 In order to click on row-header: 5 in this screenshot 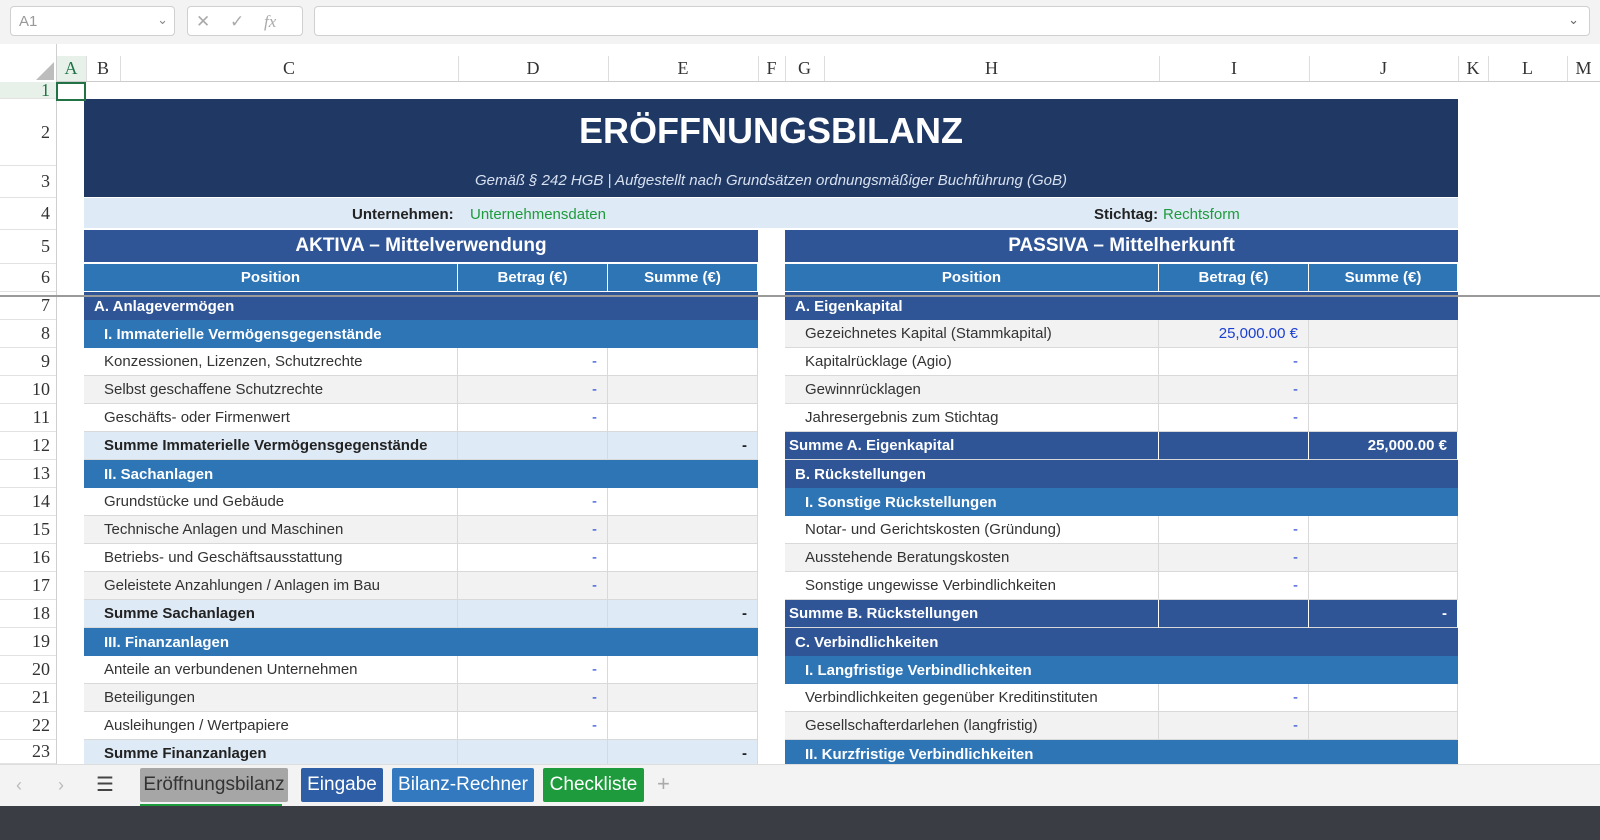, I will do `click(28, 247)`.